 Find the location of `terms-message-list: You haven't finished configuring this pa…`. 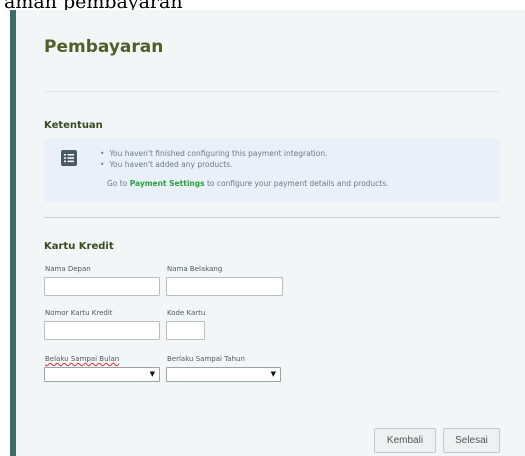

terms-message-list: You haven't finished configuring this pa… is located at coordinates (214, 160).